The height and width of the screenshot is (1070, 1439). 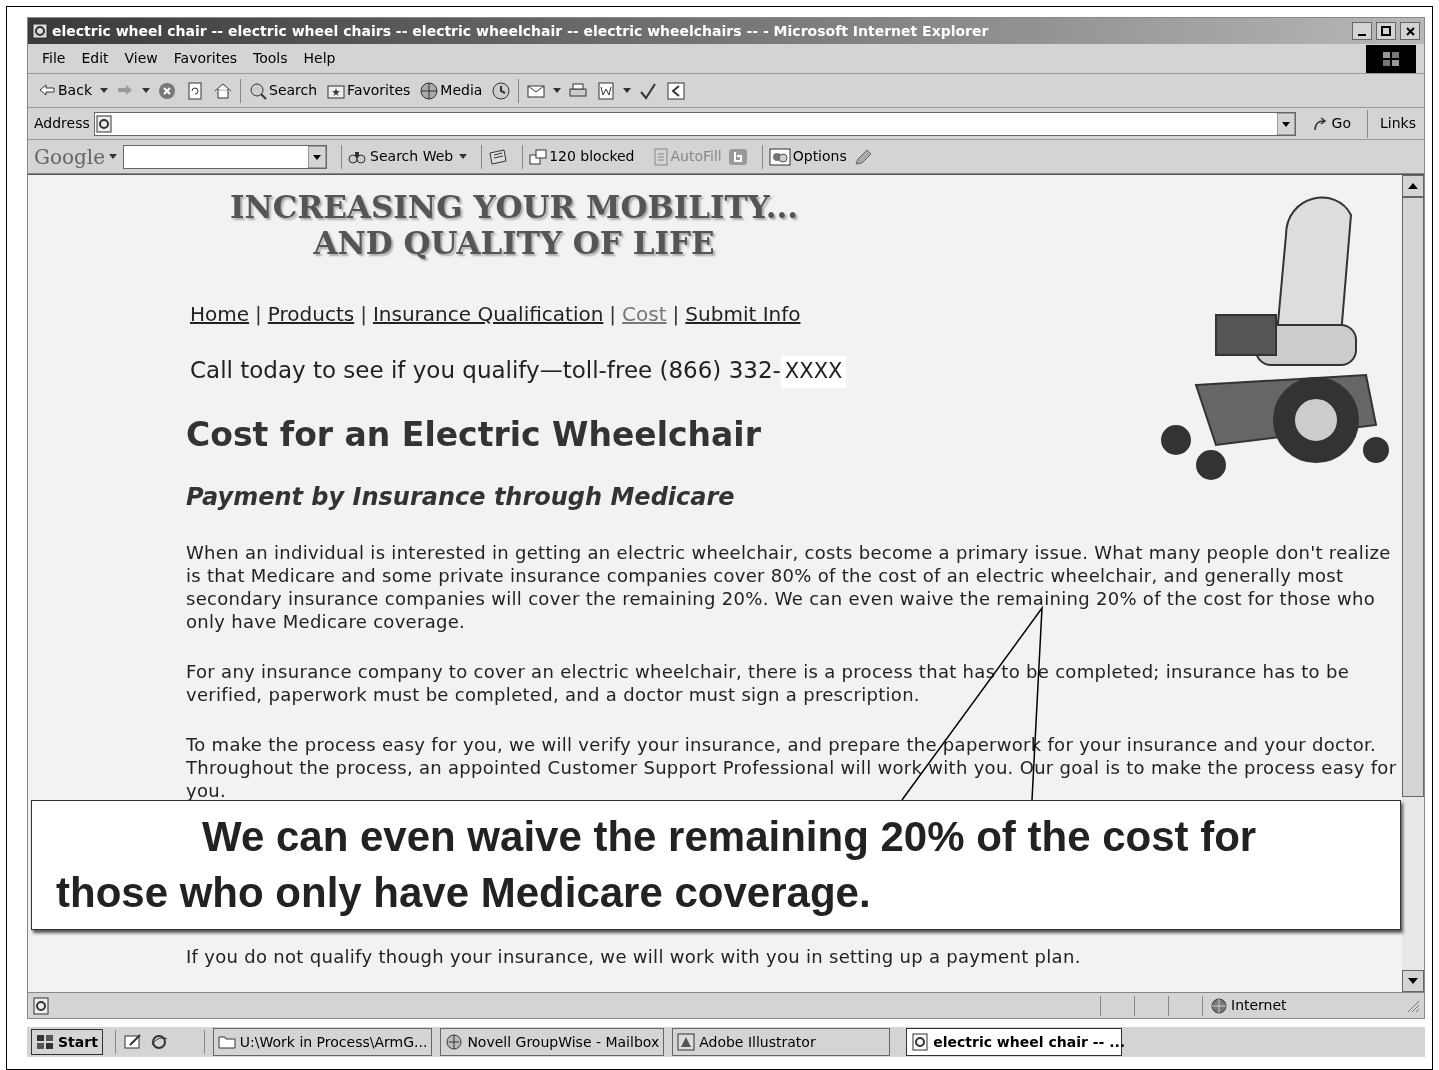 I want to click on menu-item: Help, so click(x=319, y=58).